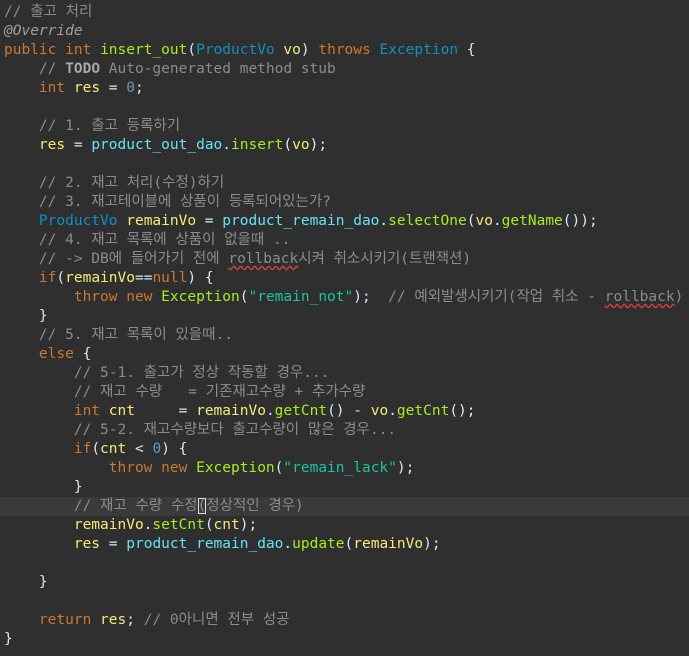  I want to click on code-line: int res = 0;, so click(74, 88).